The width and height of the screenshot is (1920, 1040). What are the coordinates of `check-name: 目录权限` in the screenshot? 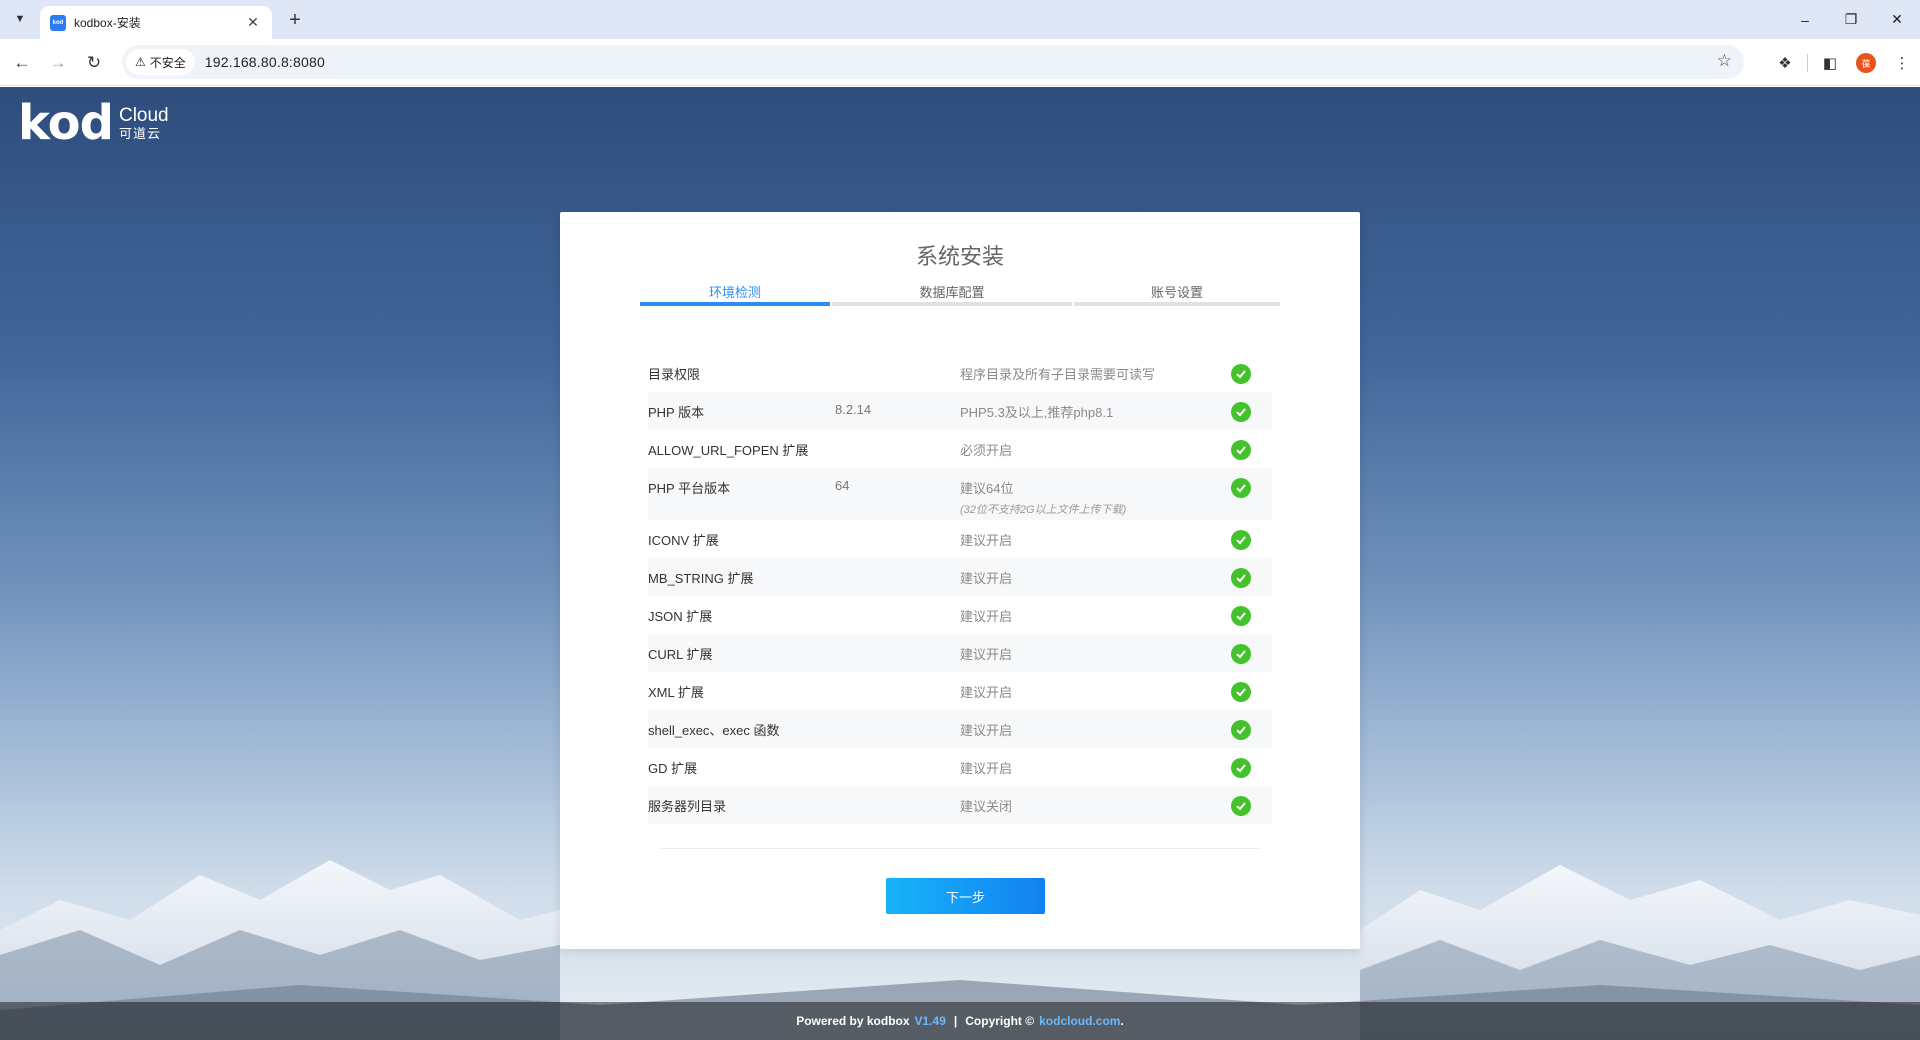 It's located at (674, 374).